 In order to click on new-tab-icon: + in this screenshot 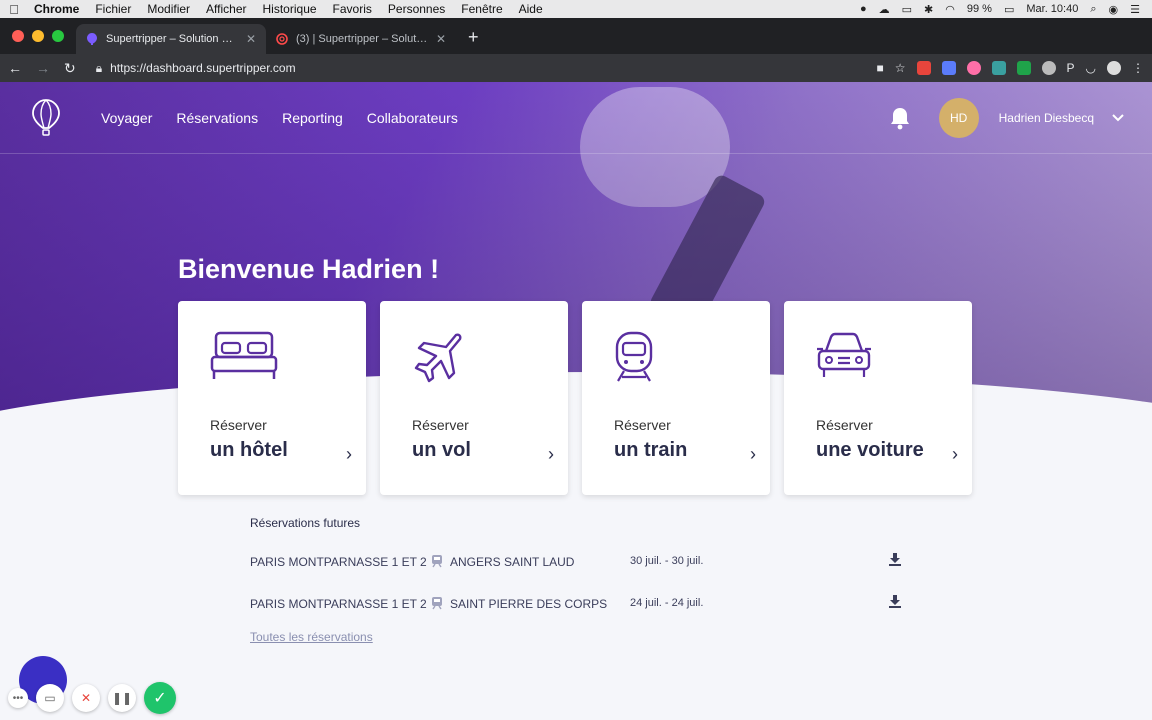, I will do `click(473, 40)`.